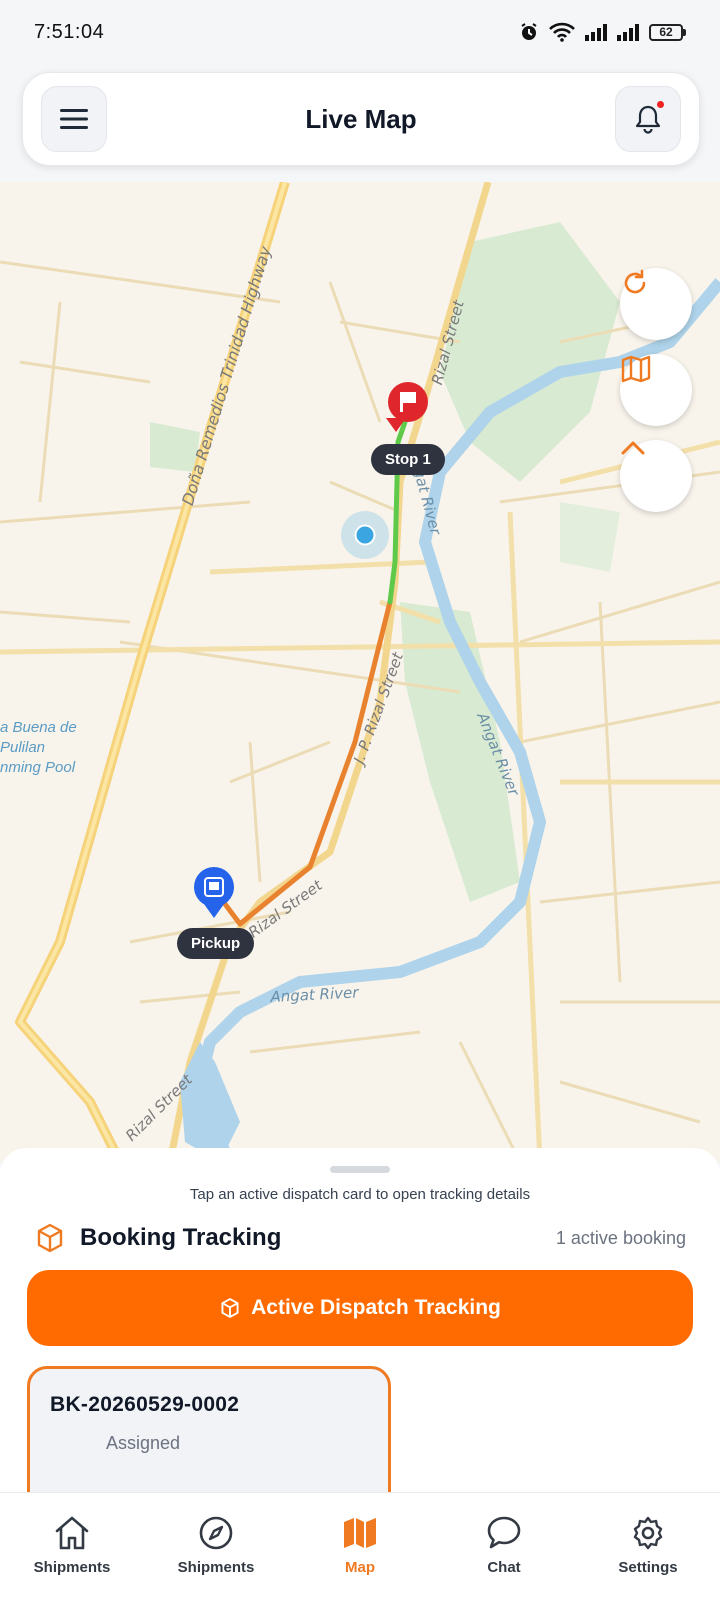  I want to click on booking-status: Assigned, so click(143, 1443).